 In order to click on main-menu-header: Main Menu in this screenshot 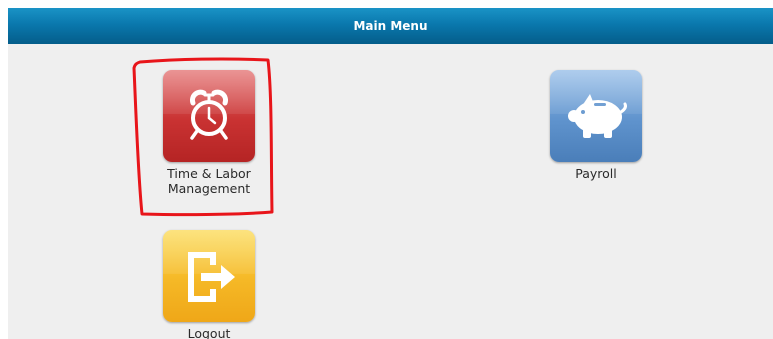, I will do `click(390, 26)`.